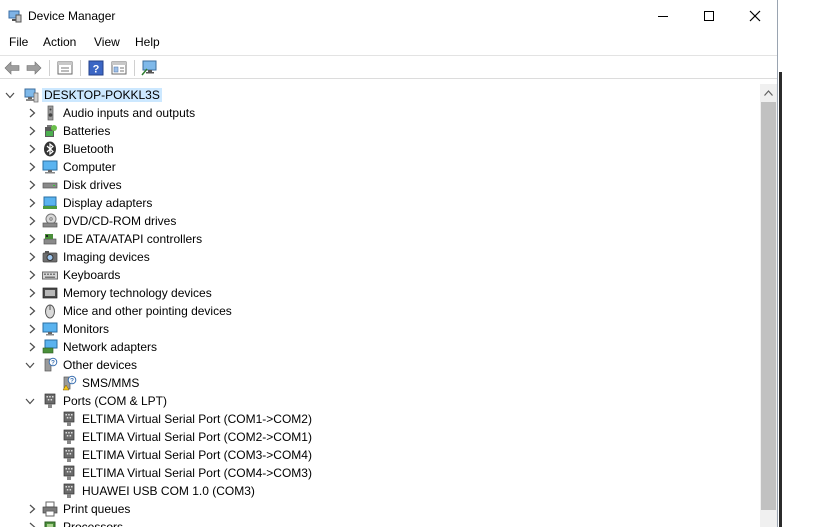 The width and height of the screenshot is (819, 527). I want to click on speaker-icon, so click(50, 113).